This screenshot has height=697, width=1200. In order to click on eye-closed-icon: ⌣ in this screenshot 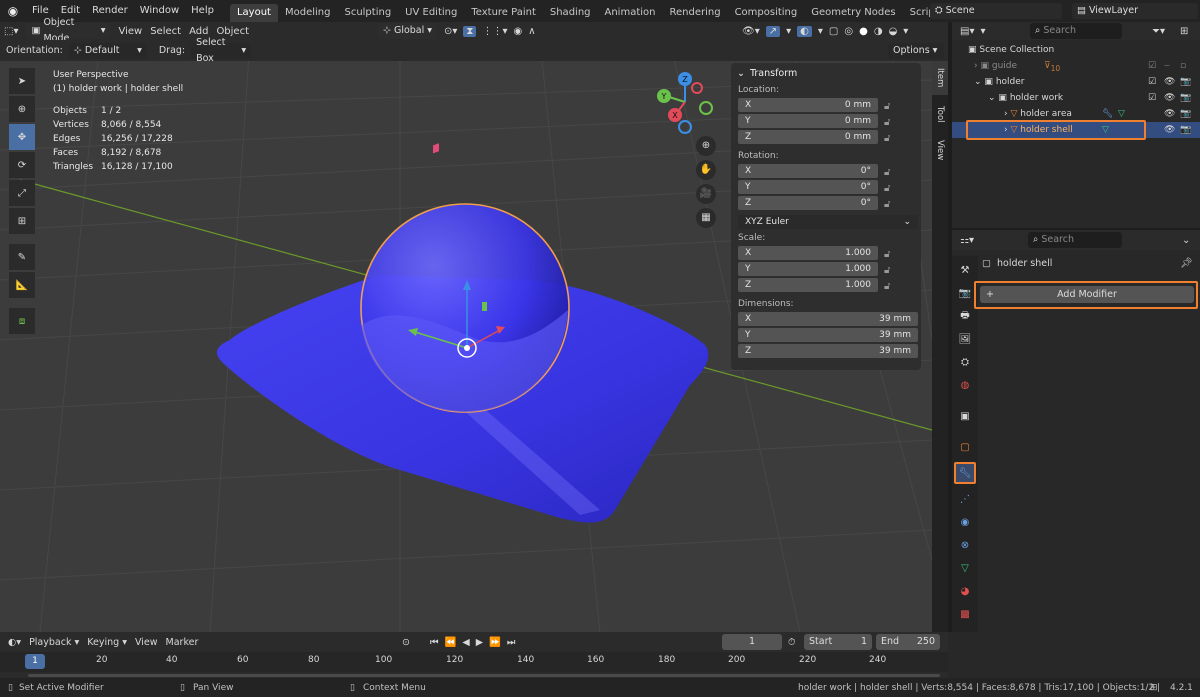, I will do `click(1167, 66)`.